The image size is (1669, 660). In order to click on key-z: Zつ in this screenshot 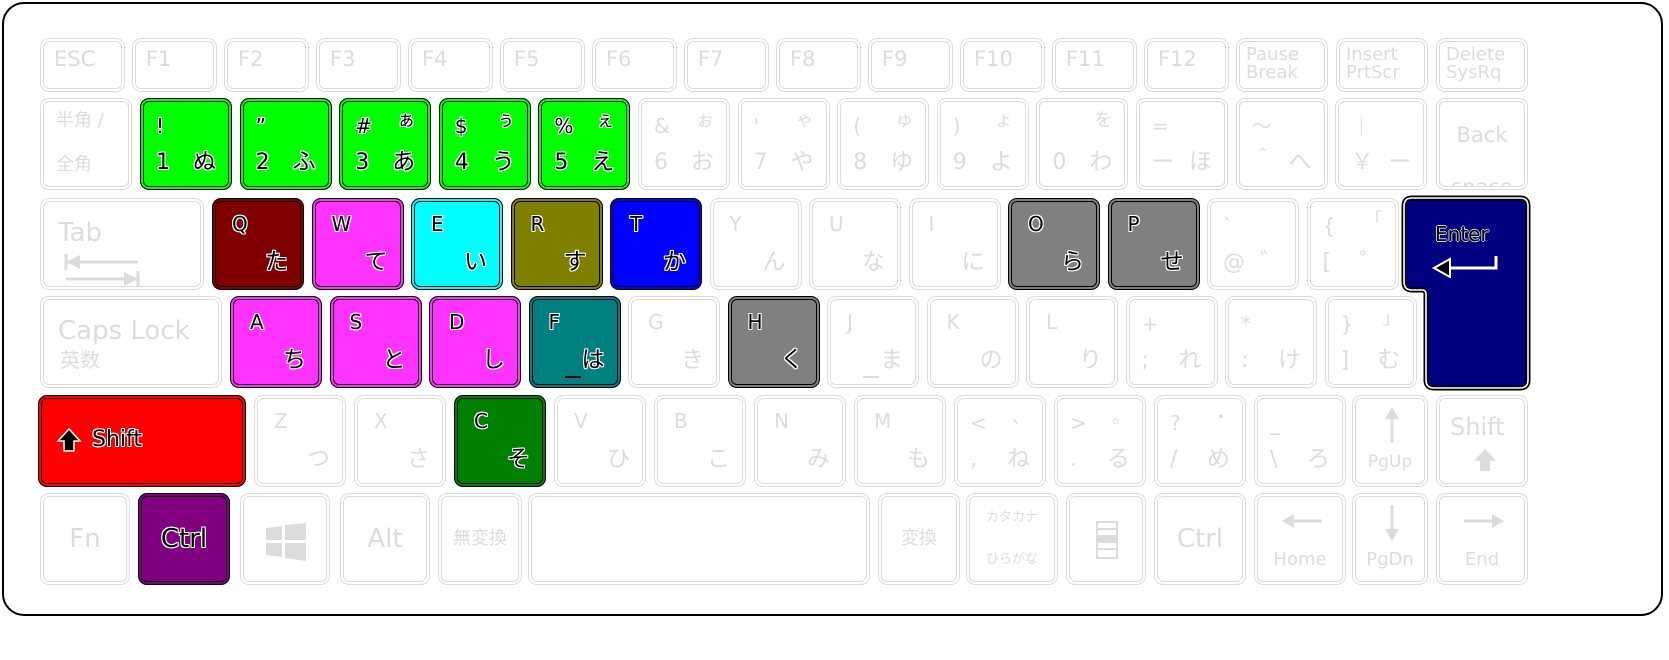, I will do `click(300, 441)`.